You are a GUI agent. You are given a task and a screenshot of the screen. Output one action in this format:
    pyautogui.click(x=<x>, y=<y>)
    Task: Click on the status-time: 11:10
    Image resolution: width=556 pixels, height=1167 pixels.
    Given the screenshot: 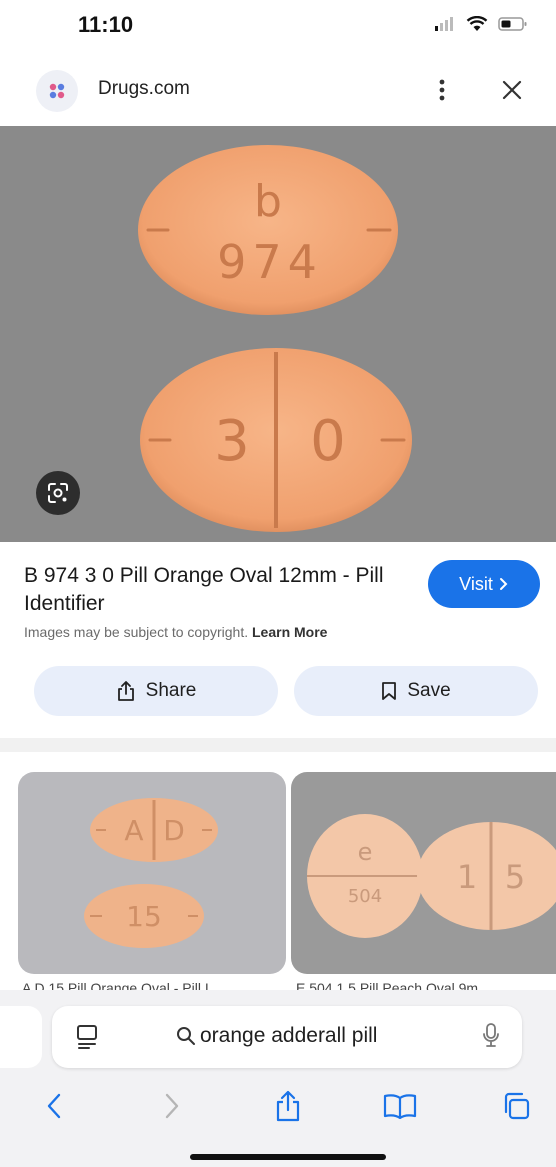 What is the action you would take?
    pyautogui.click(x=106, y=24)
    